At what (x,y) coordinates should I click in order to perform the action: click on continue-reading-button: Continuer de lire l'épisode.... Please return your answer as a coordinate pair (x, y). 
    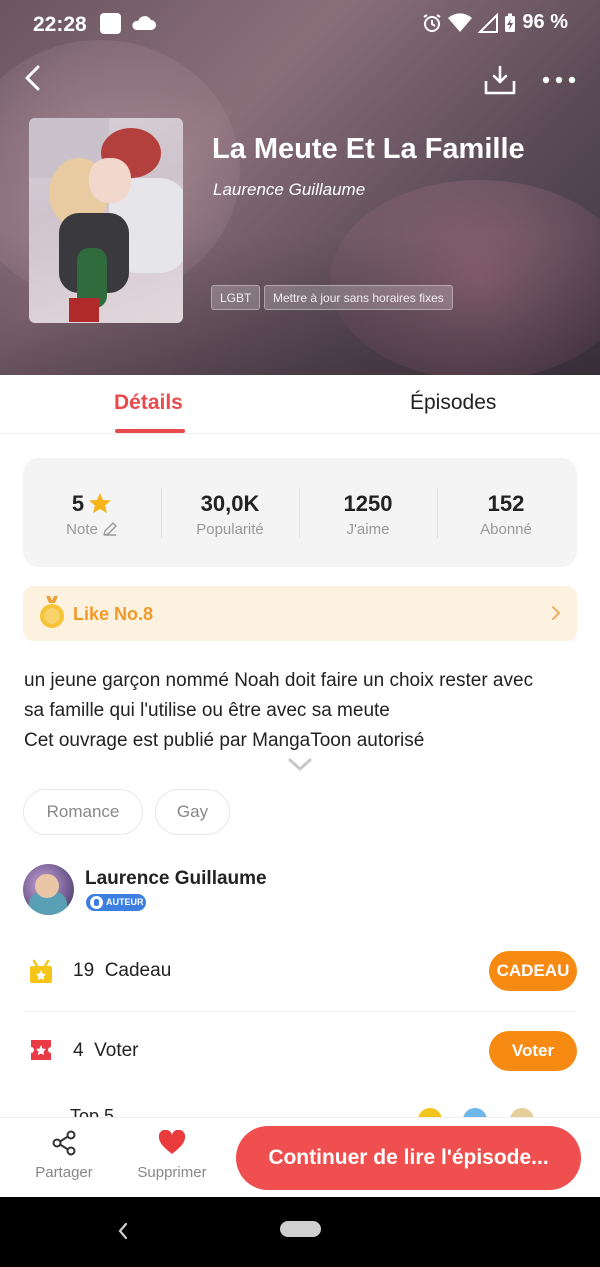
    Looking at the image, I should click on (408, 1158).